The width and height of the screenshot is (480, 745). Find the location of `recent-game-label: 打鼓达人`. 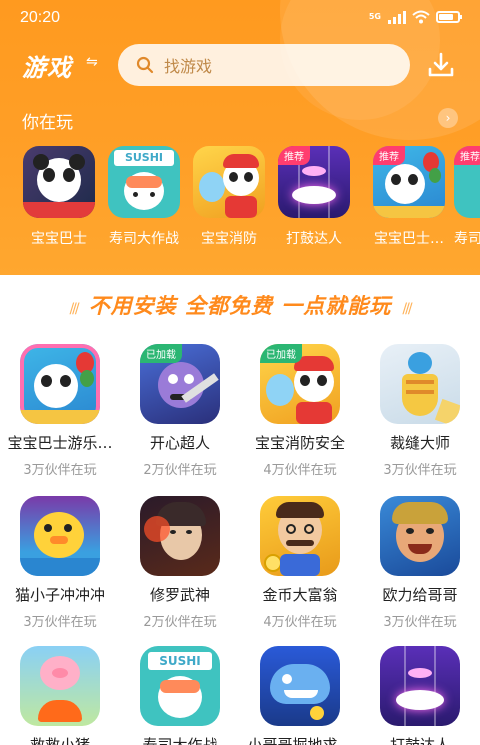

recent-game-label: 打鼓达人 is located at coordinates (314, 239).